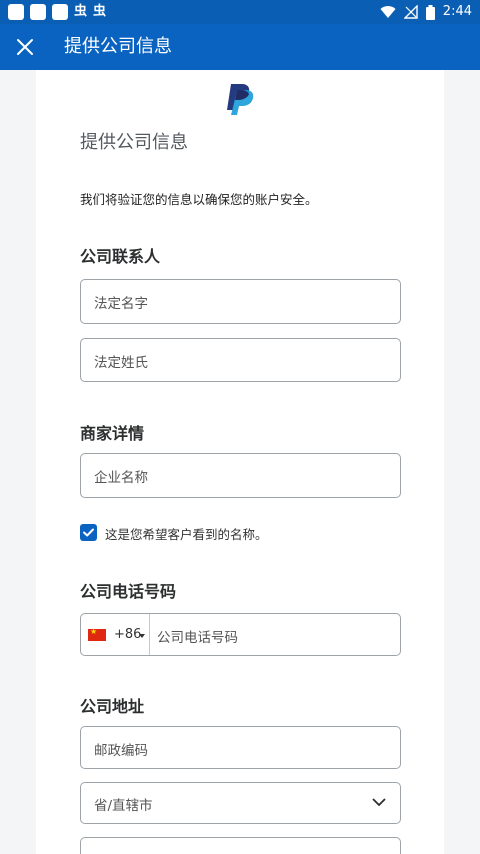 The height and width of the screenshot is (854, 480). I want to click on status-time: 2:44, so click(457, 11).